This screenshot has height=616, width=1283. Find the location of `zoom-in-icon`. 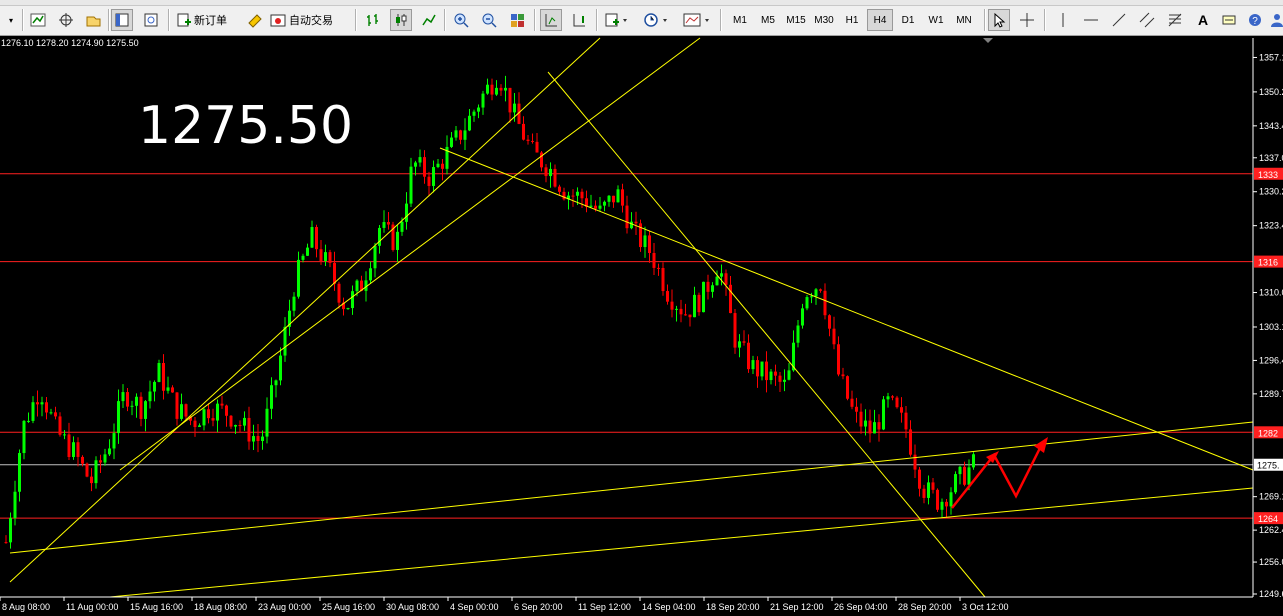

zoom-in-icon is located at coordinates (461, 20).